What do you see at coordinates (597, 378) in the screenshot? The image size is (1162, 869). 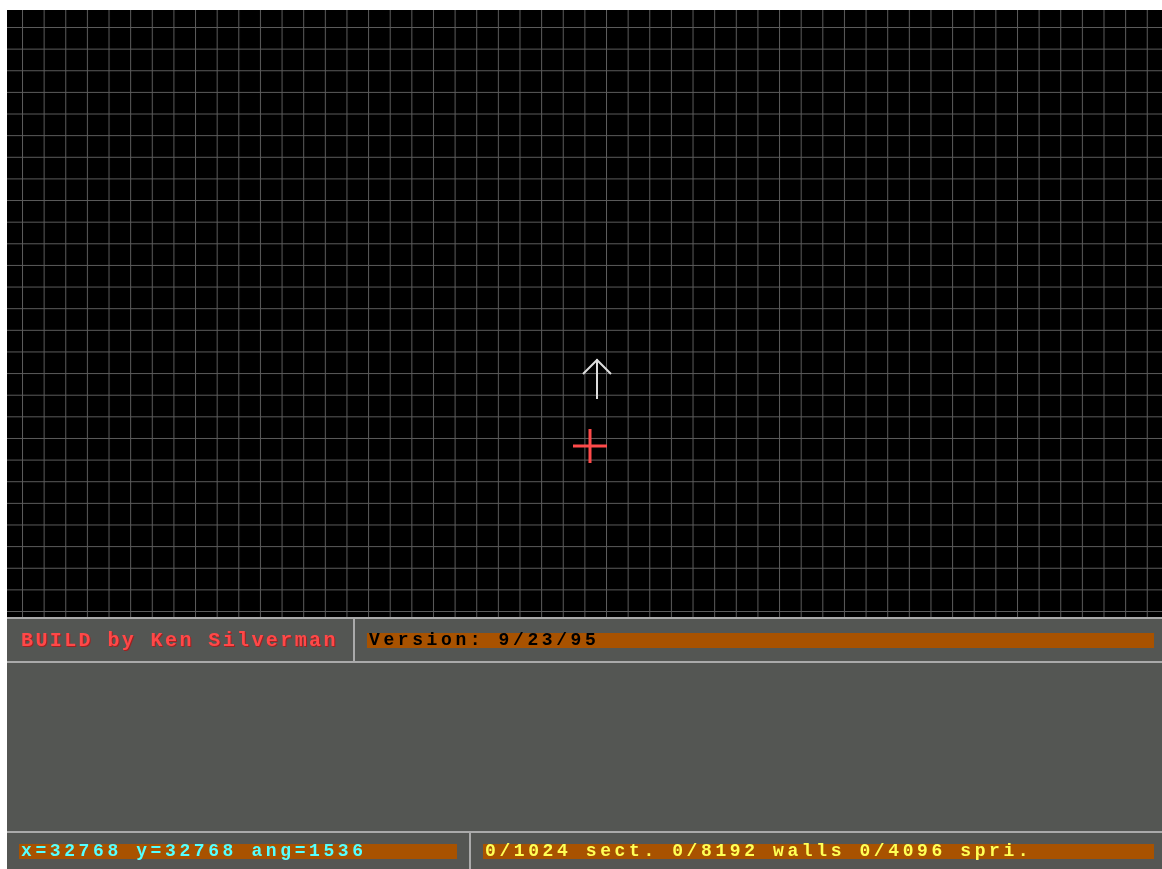 I see `arrow-icon` at bounding box center [597, 378].